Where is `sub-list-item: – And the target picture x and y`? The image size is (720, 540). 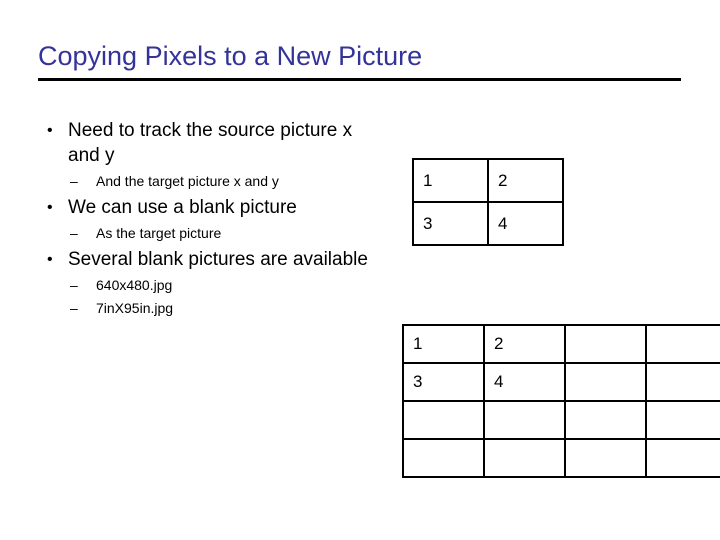 sub-list-item: – And the target picture x and y is located at coordinates (205, 181).